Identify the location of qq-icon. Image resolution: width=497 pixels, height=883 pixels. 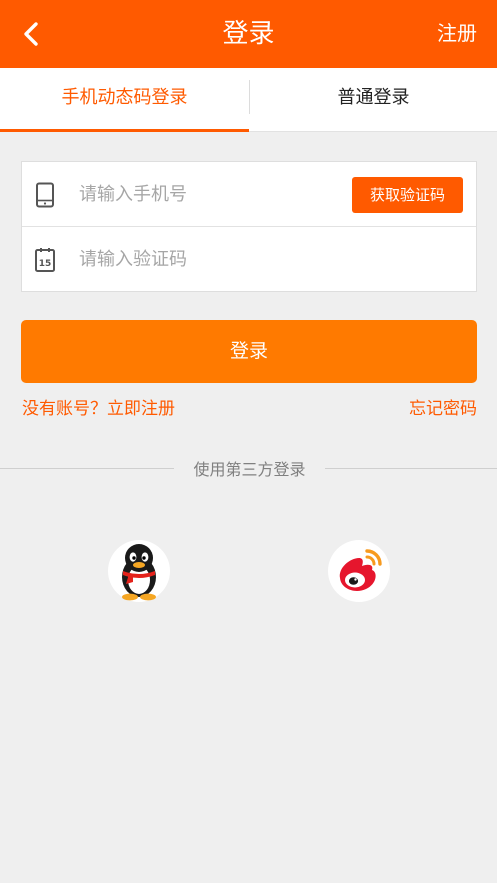
(139, 571).